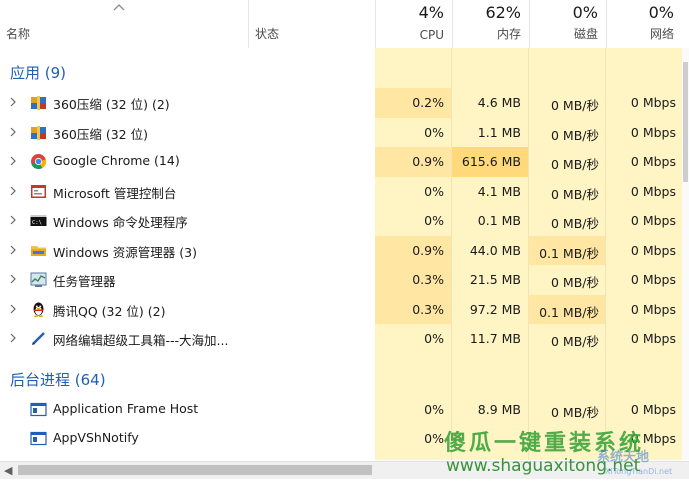 The height and width of the screenshot is (490, 689). What do you see at coordinates (100, 134) in the screenshot?
I see `process-name: 360压缩 (32 位)` at bounding box center [100, 134].